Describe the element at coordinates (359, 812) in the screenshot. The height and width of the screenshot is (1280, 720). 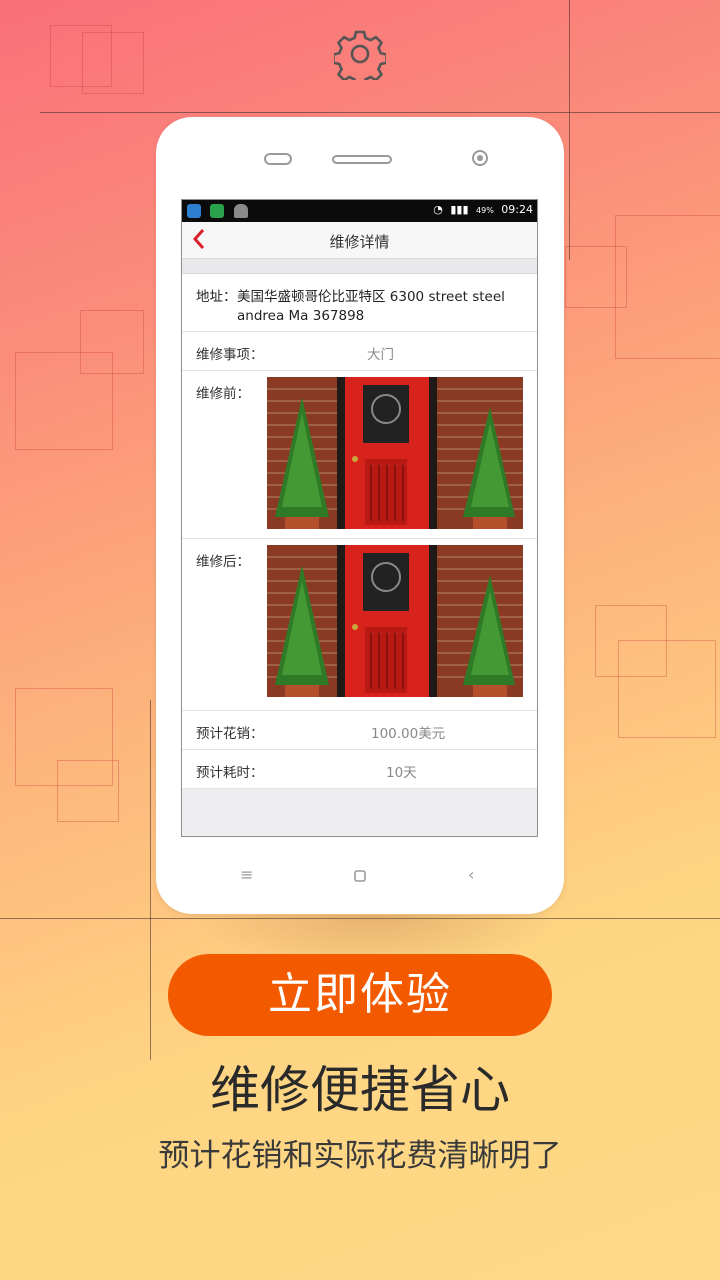
I see `empty-area` at that location.